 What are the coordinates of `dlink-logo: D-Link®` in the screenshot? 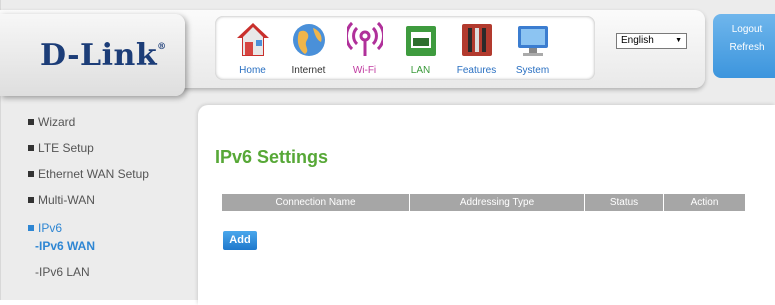 It's located at (103, 55).